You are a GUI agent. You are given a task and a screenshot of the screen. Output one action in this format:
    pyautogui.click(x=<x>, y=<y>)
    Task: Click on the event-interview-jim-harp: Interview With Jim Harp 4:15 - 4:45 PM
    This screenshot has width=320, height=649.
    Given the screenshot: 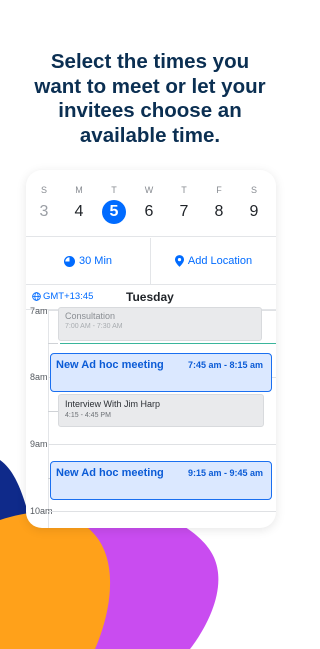 What is the action you would take?
    pyautogui.click(x=161, y=410)
    